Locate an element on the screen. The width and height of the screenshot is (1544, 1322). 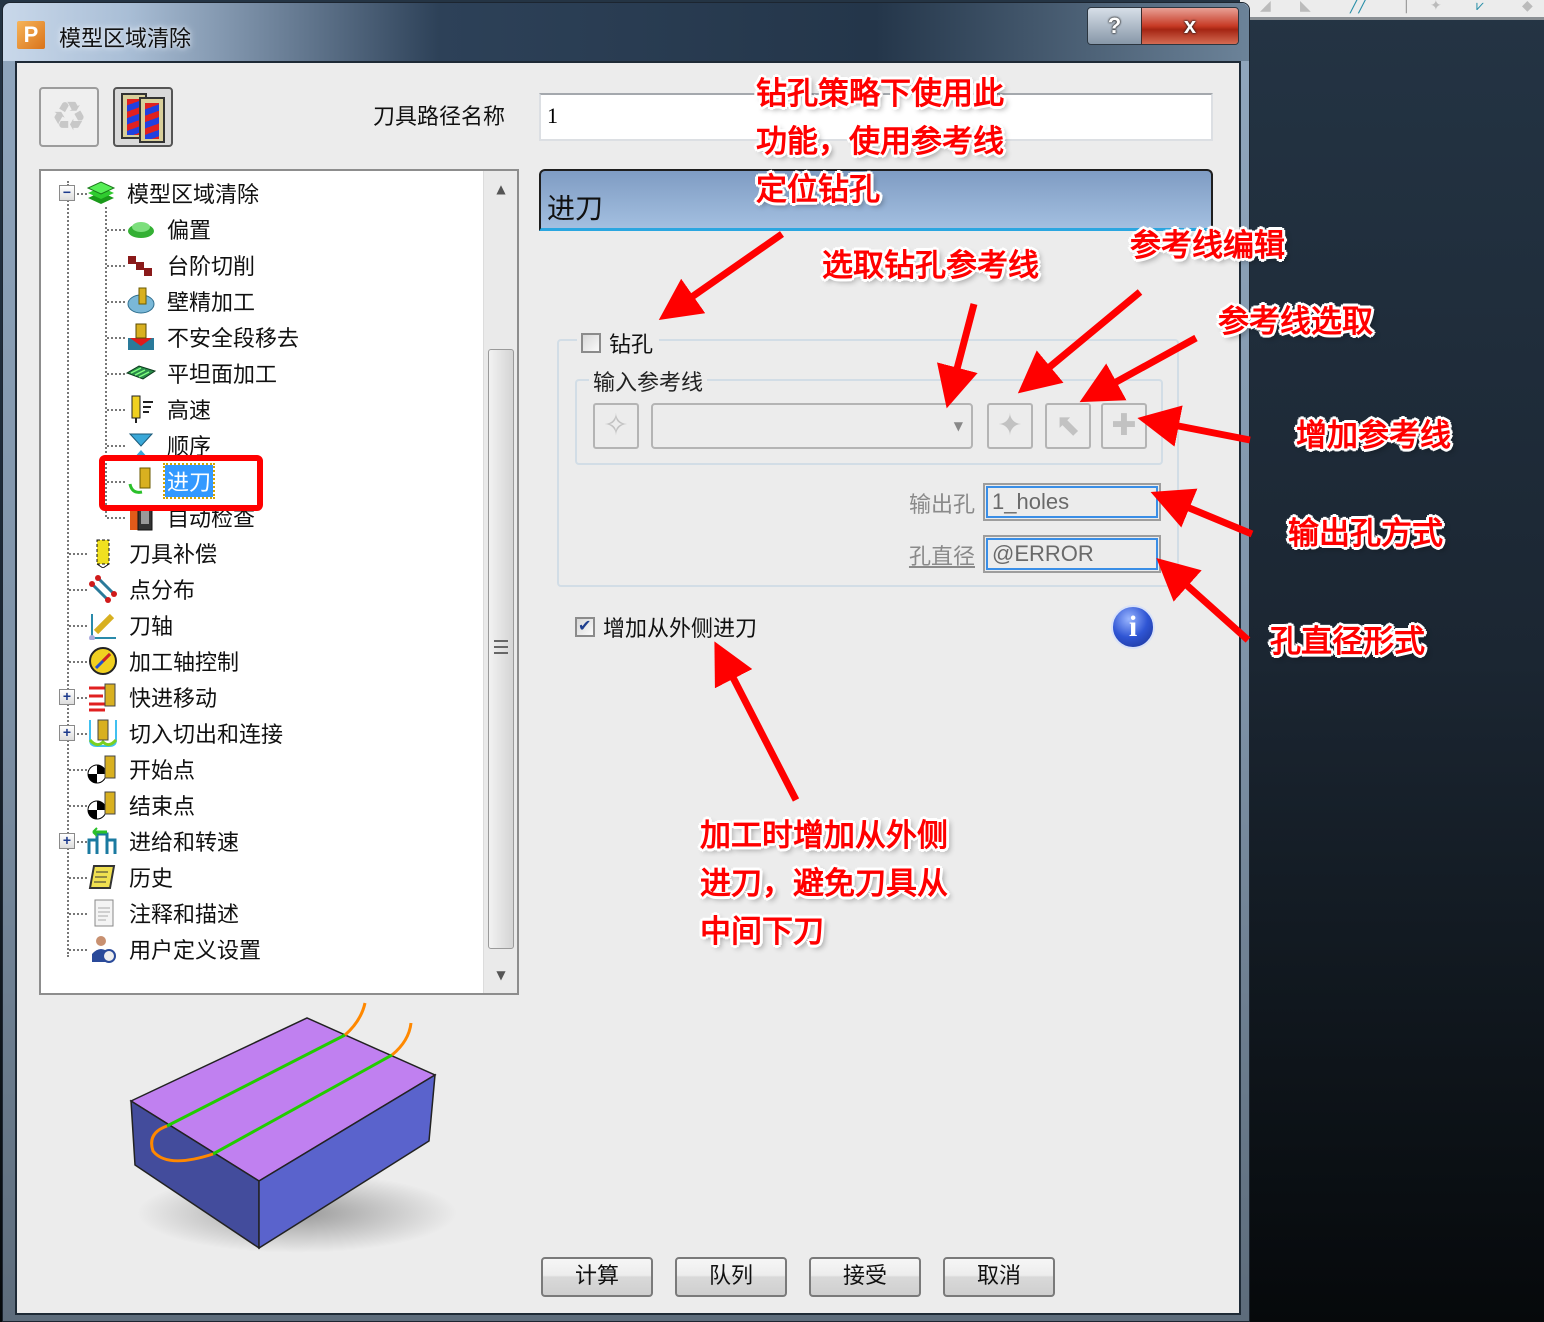
new-pattern-button: ✧ is located at coordinates (616, 426).